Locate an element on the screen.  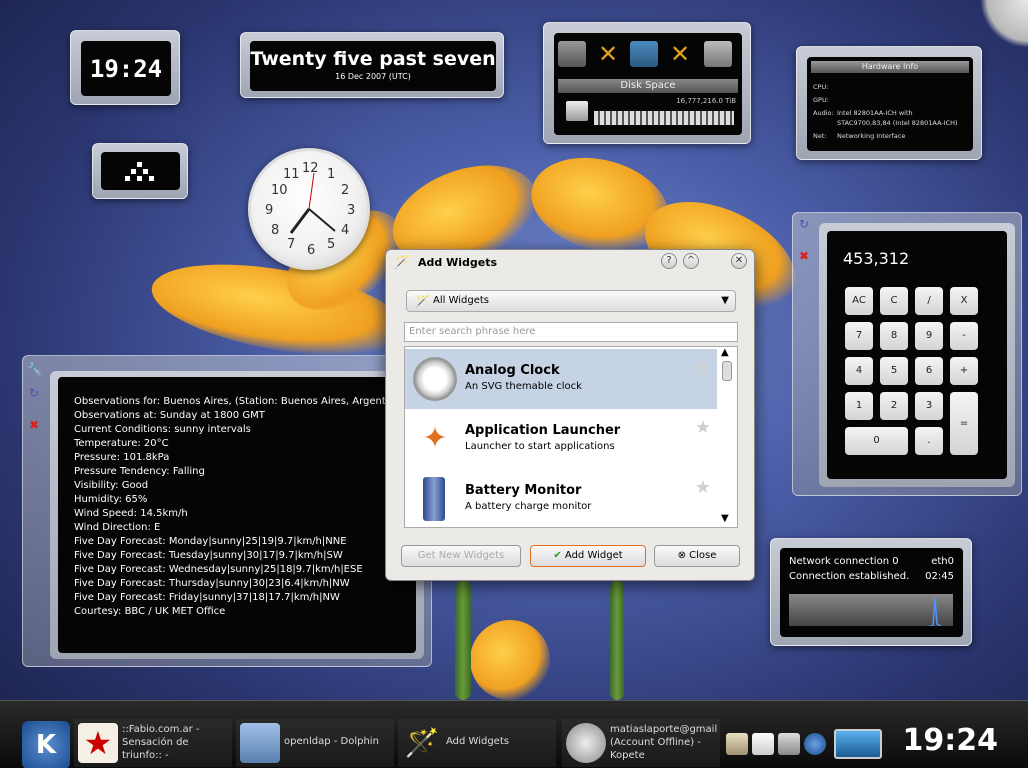
folder-icon is located at coordinates (260, 743).